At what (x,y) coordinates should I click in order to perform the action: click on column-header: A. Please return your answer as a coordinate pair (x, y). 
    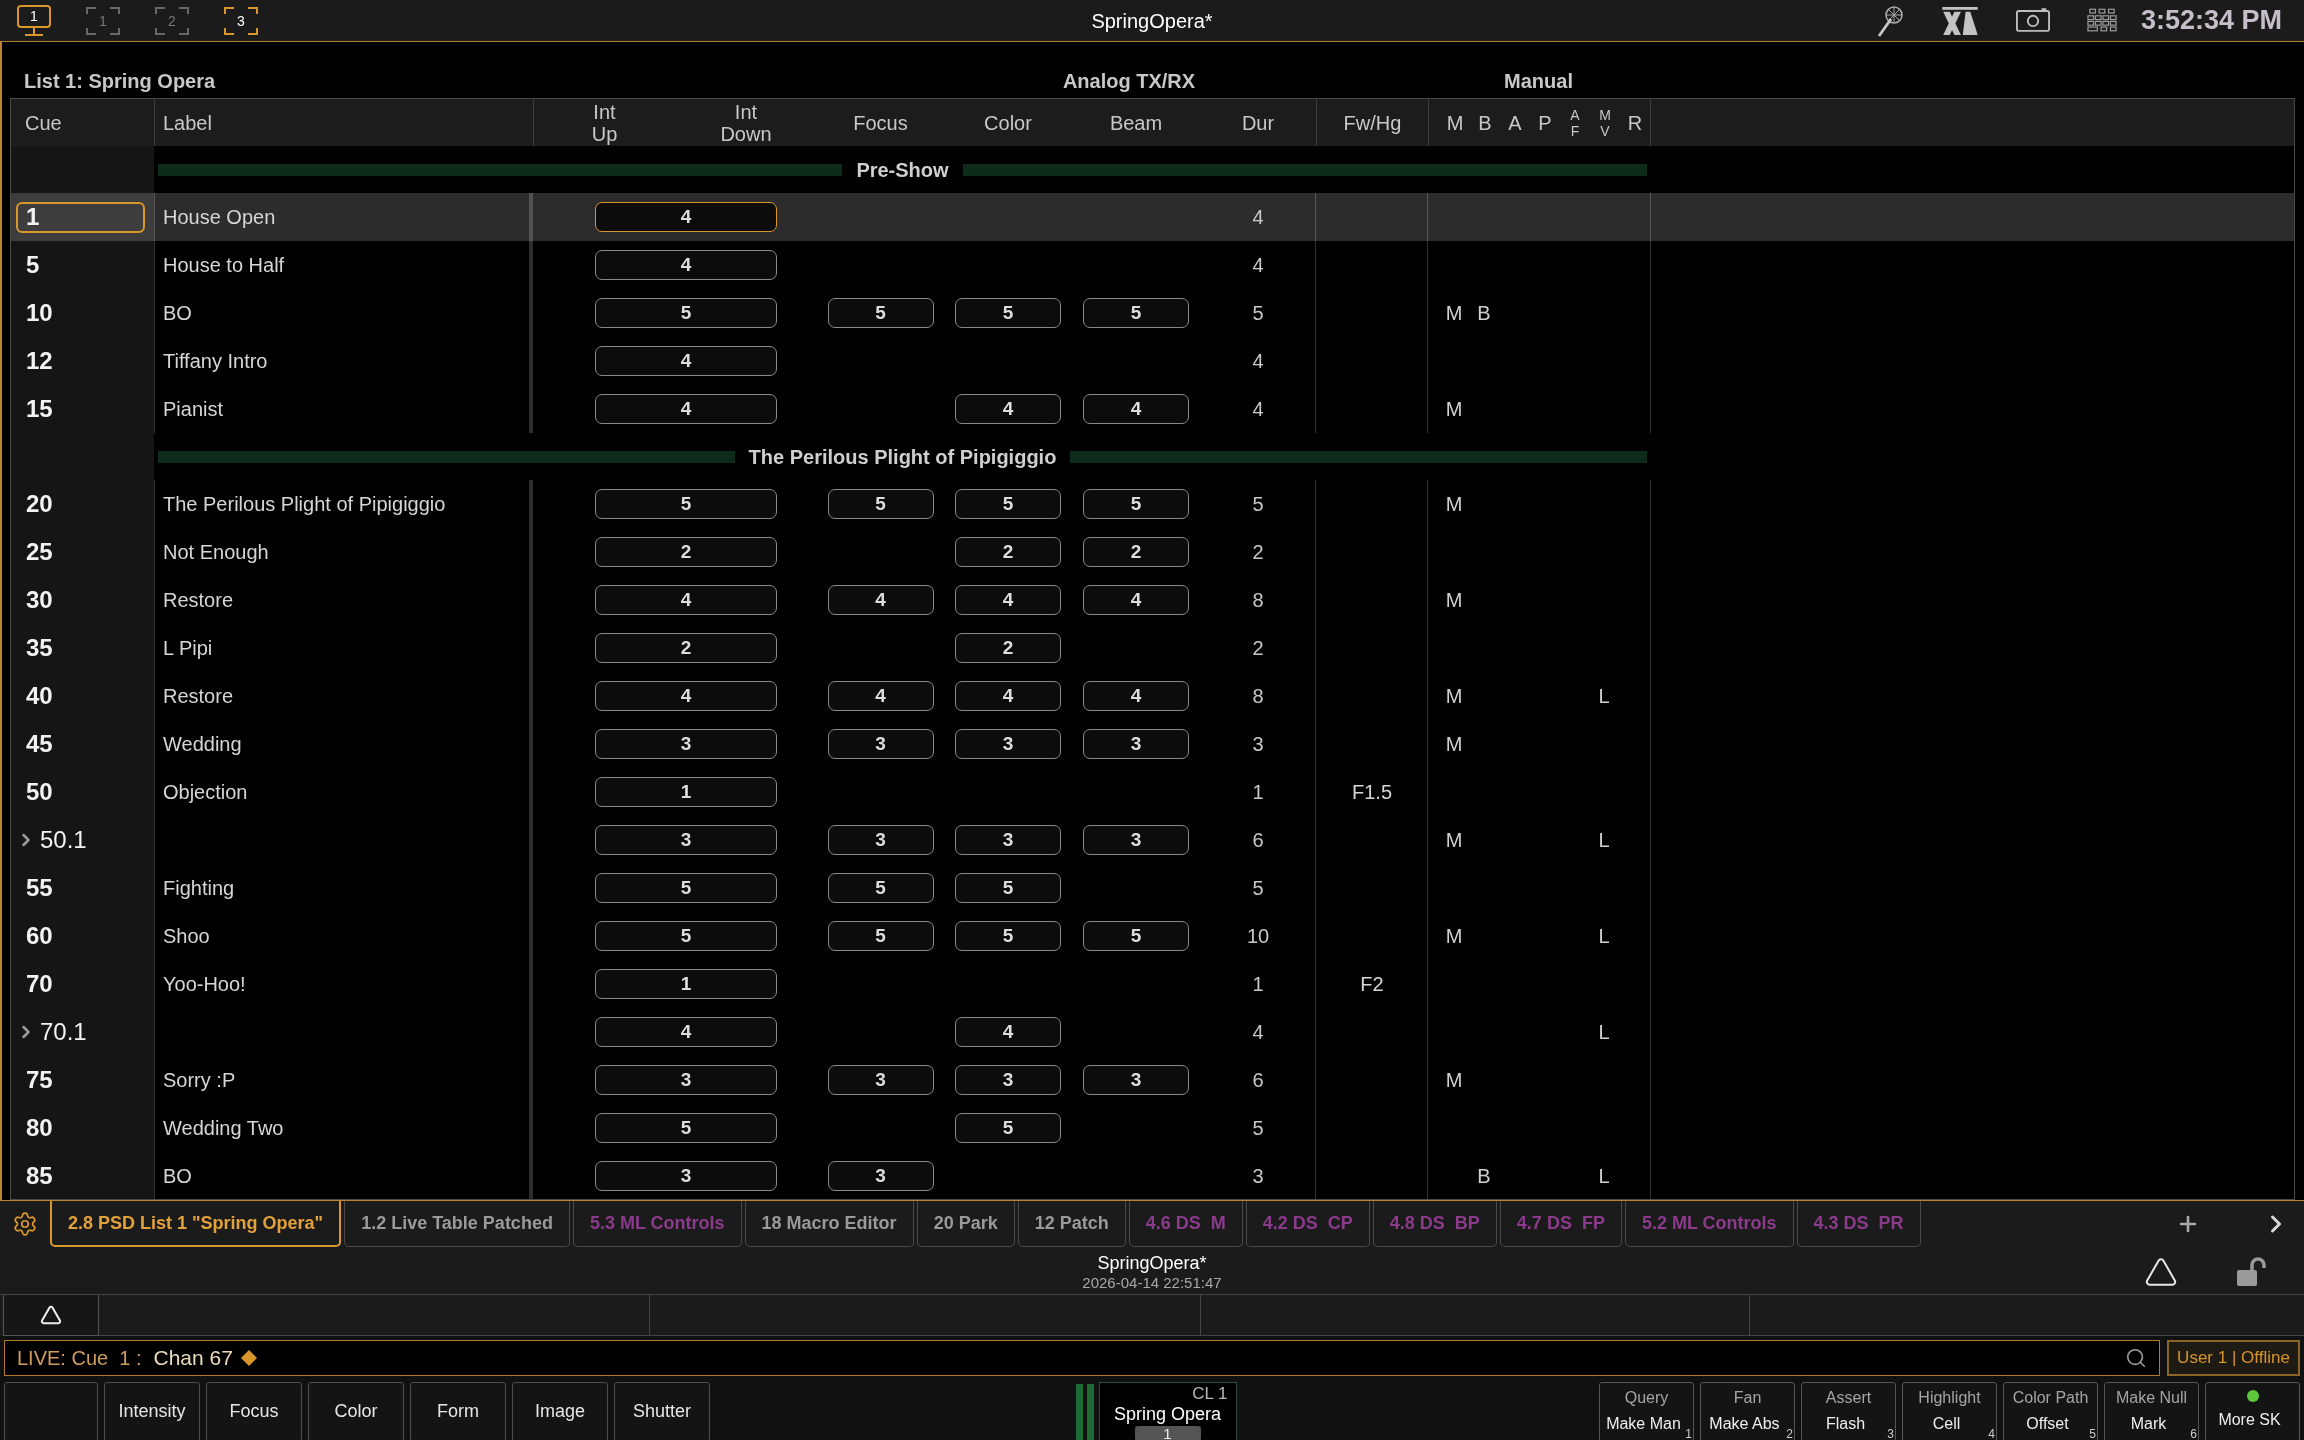
    Looking at the image, I should click on (1515, 123).